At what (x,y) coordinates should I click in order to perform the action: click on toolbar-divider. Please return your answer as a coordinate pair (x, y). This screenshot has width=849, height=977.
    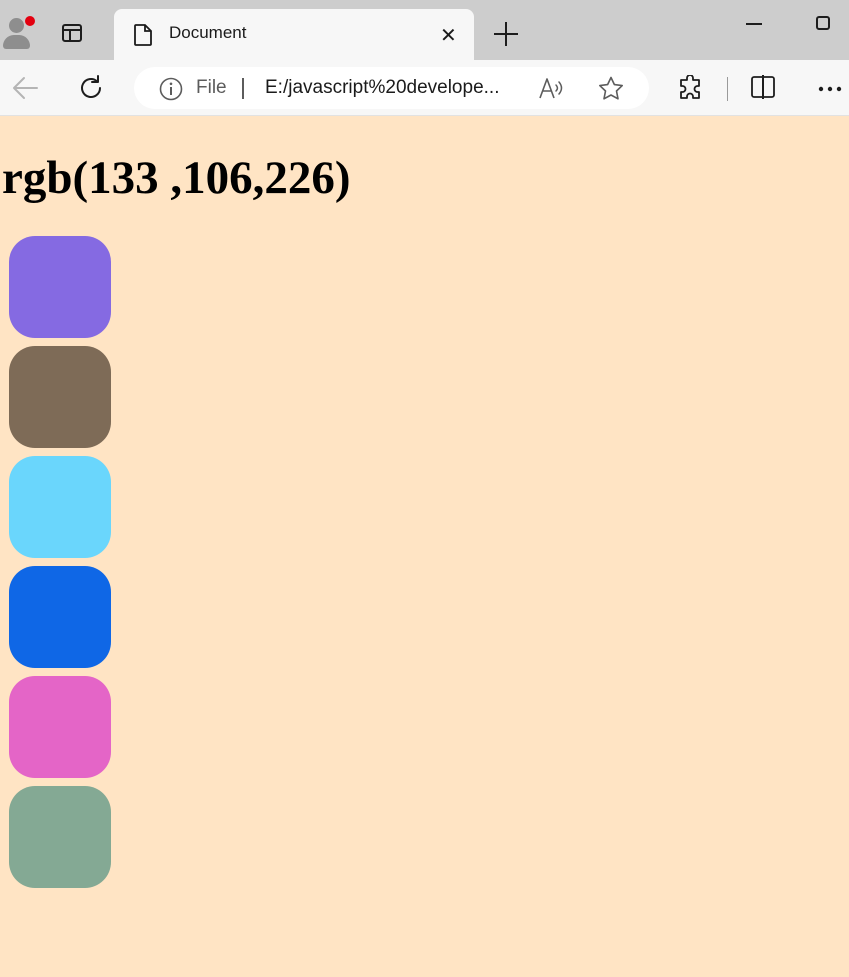
    Looking at the image, I should click on (727, 89).